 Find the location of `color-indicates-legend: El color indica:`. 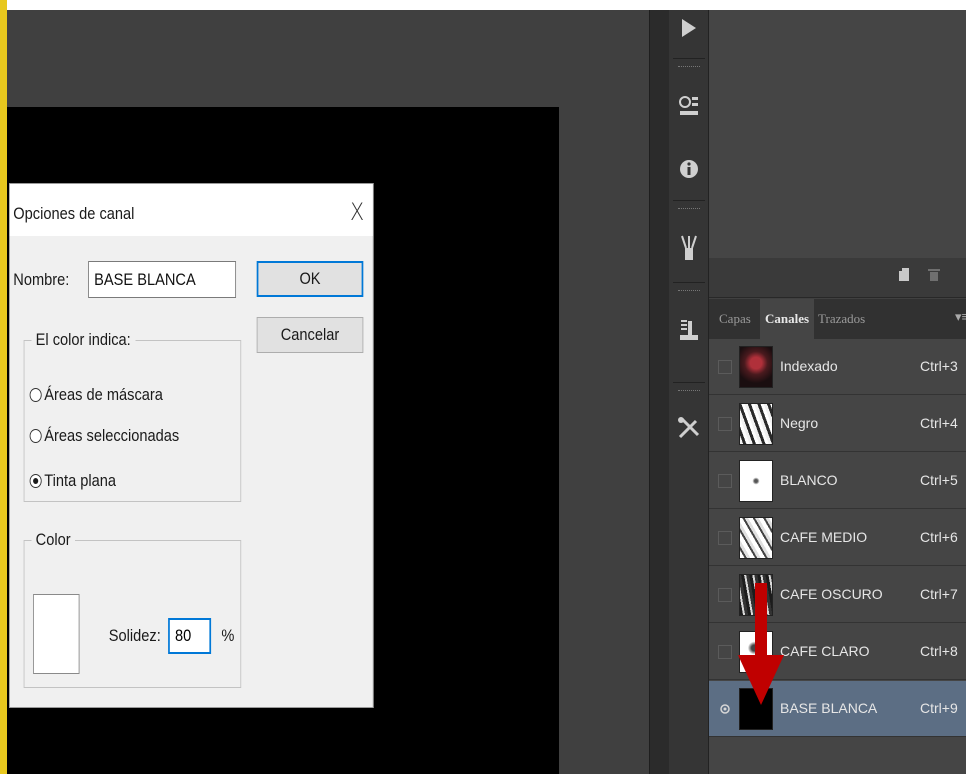

color-indicates-legend: El color indica: is located at coordinates (83, 339).